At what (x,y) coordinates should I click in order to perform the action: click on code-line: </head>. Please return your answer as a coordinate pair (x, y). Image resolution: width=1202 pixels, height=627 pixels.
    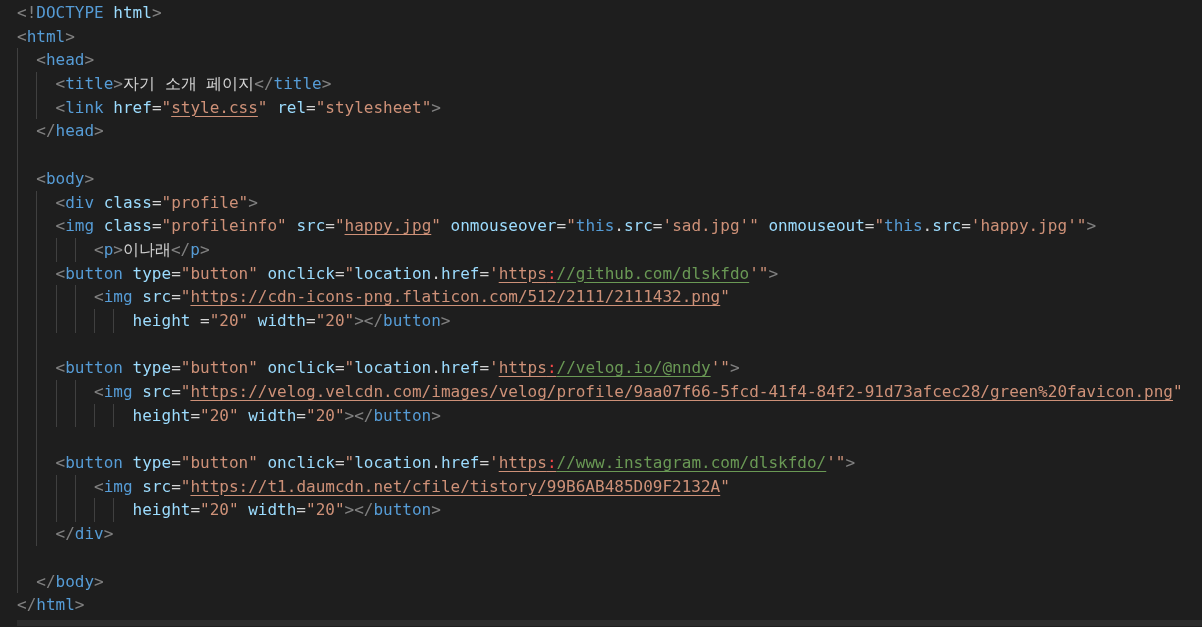
    Looking at the image, I should click on (609, 131).